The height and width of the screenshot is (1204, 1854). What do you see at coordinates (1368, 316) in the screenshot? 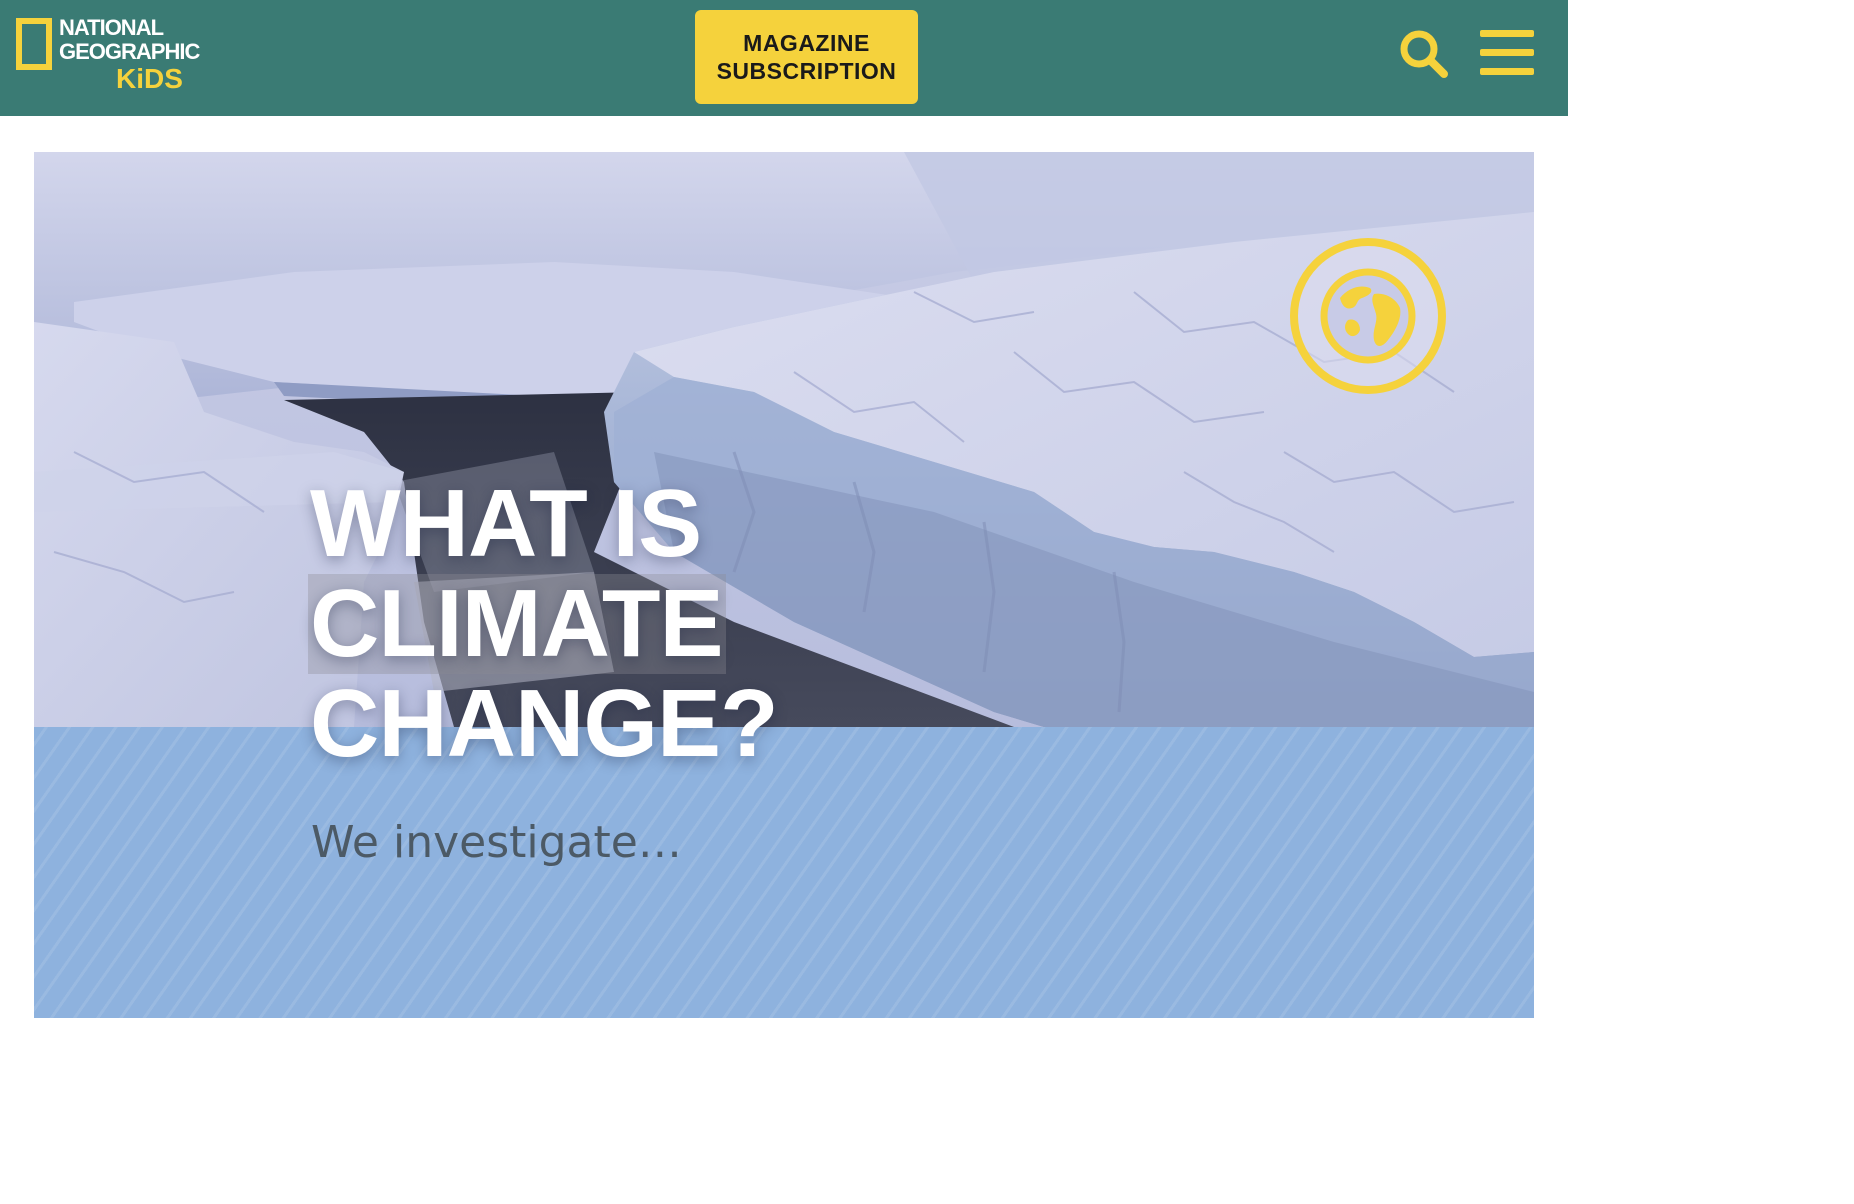
I see `globe-icon` at bounding box center [1368, 316].